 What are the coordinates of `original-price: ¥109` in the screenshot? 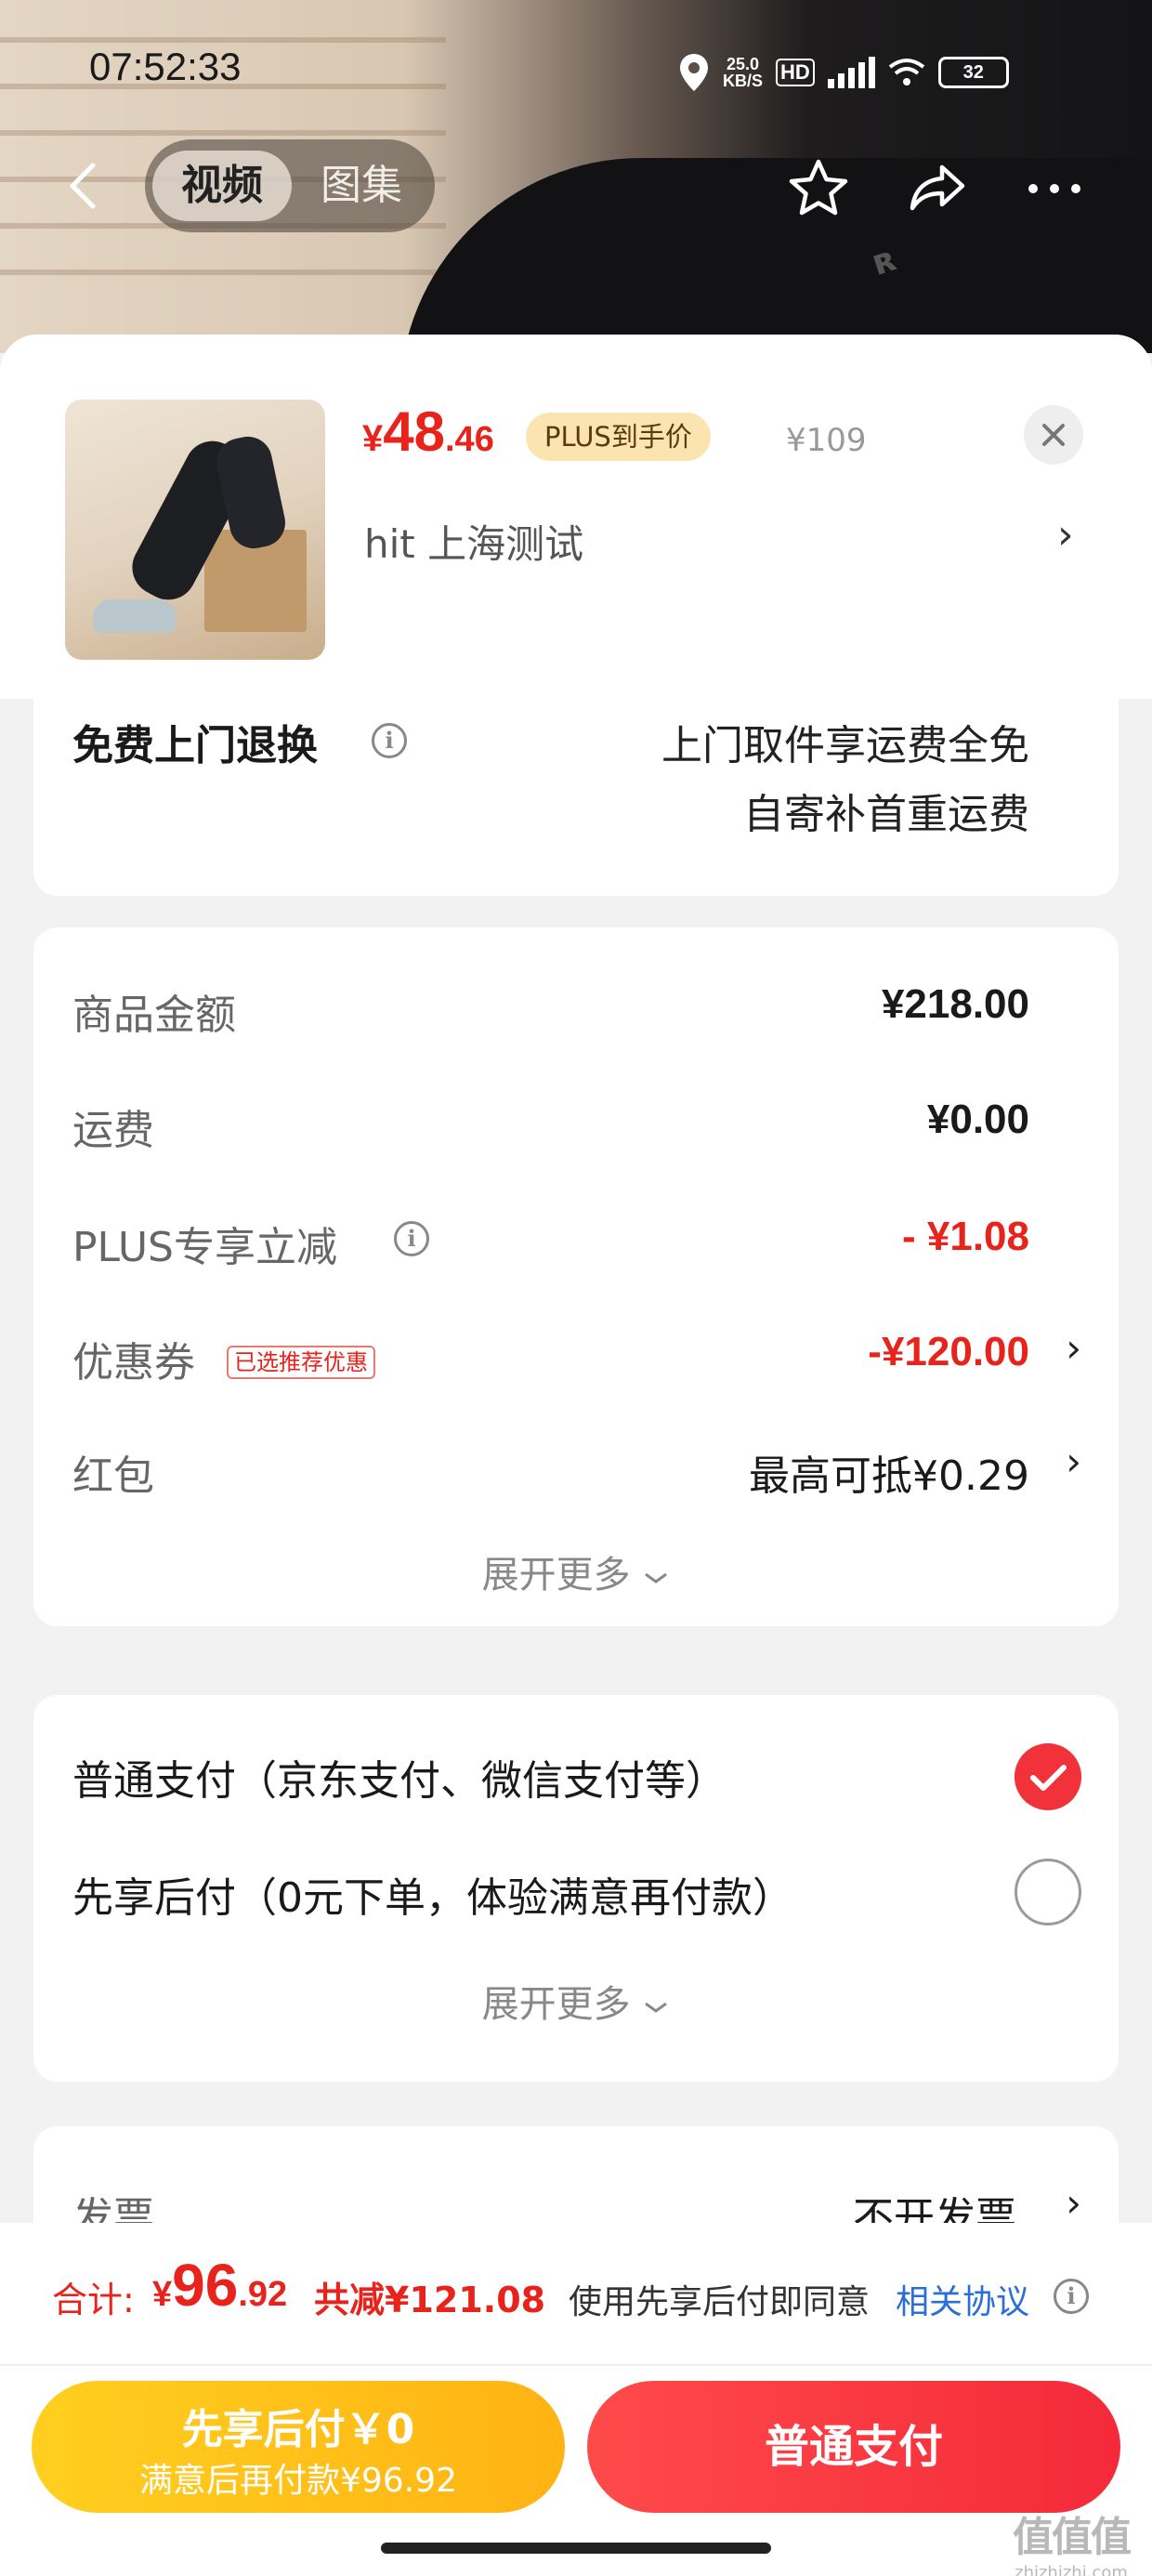 It's located at (826, 440).